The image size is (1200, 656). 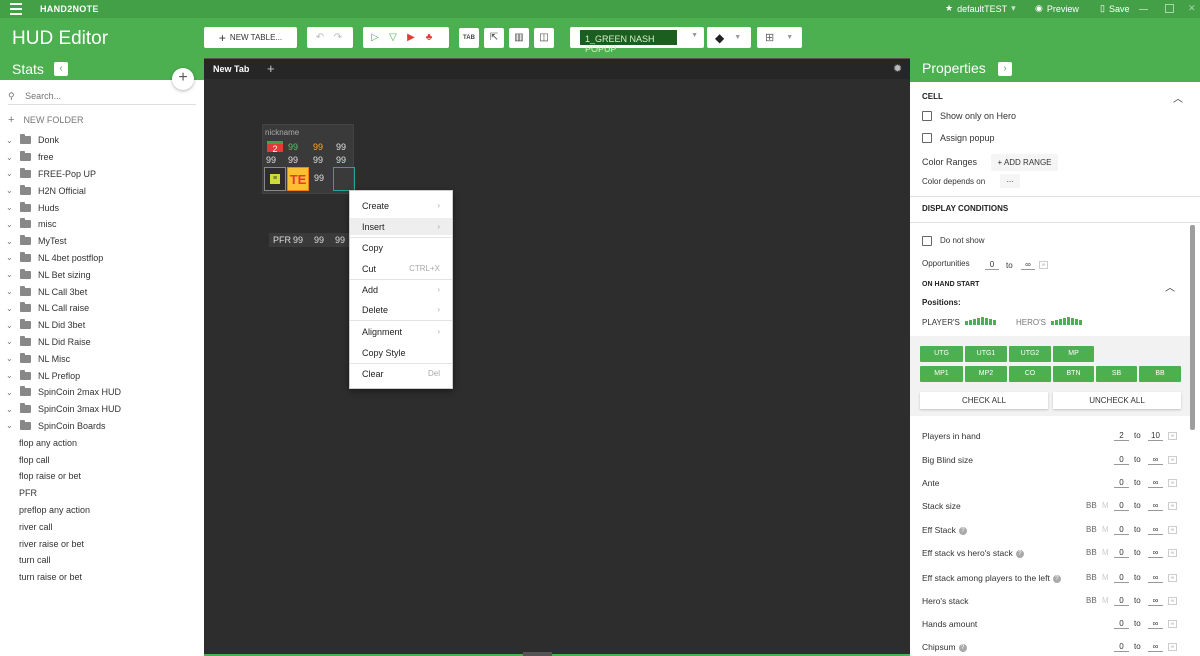 I want to click on properties-scrollbar, so click(x=1192, y=327).